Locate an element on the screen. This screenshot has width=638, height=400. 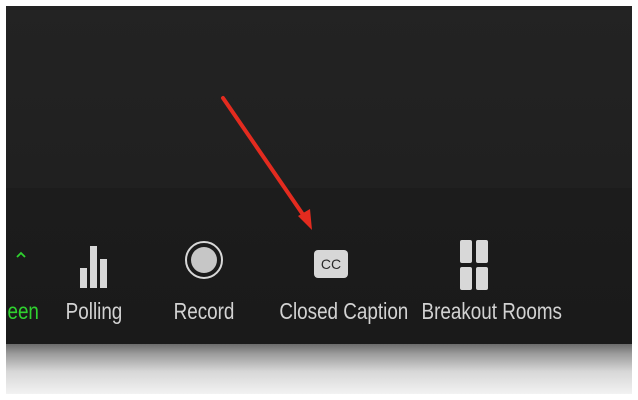
closed-caption-button: CC Closed Caption is located at coordinates (338, 272).